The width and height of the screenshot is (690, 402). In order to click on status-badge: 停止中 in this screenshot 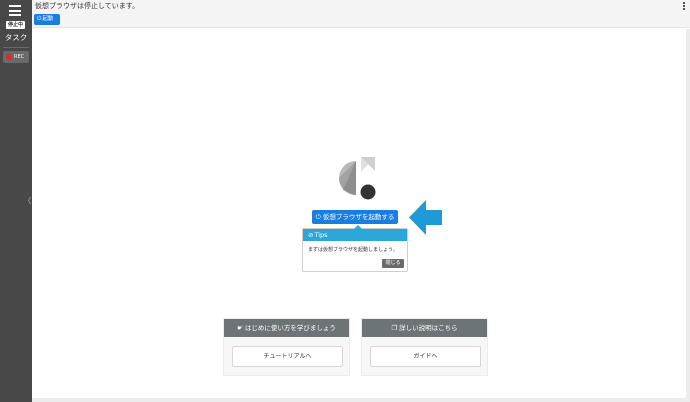, I will do `click(15, 25)`.